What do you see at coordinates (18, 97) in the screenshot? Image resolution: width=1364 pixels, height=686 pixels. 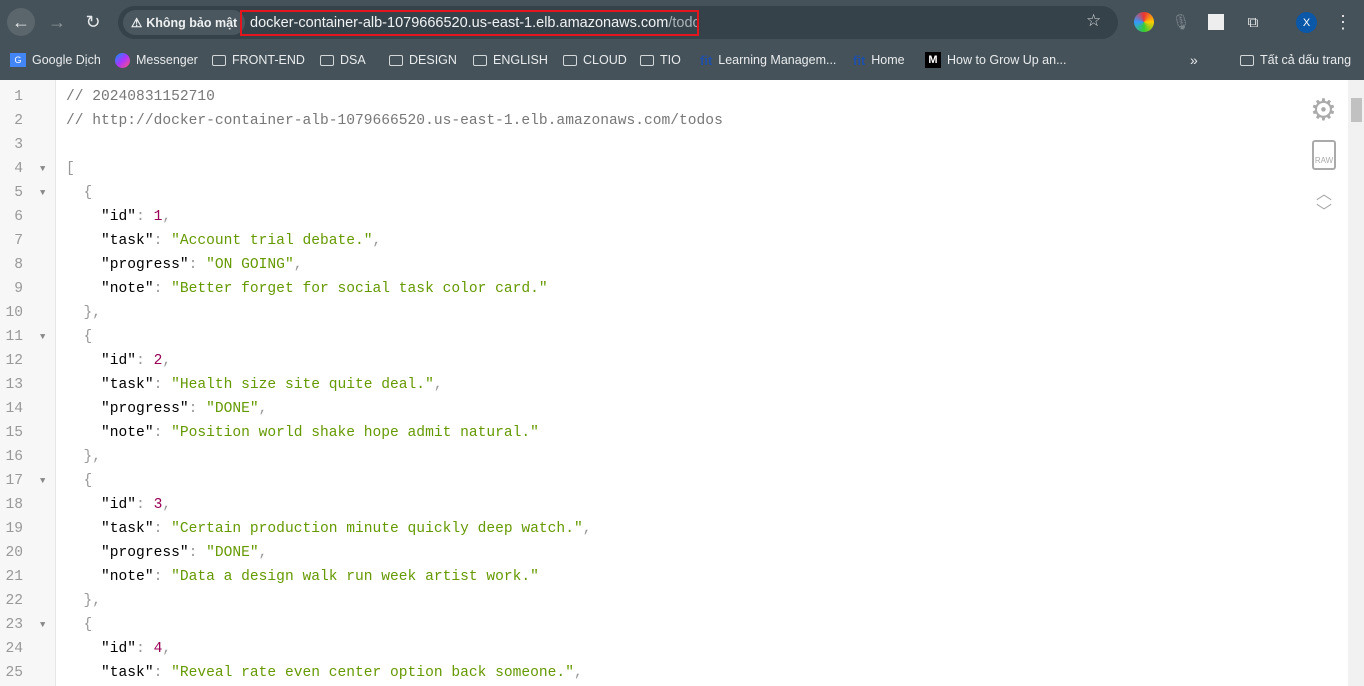 I see `line-number: 1` at bounding box center [18, 97].